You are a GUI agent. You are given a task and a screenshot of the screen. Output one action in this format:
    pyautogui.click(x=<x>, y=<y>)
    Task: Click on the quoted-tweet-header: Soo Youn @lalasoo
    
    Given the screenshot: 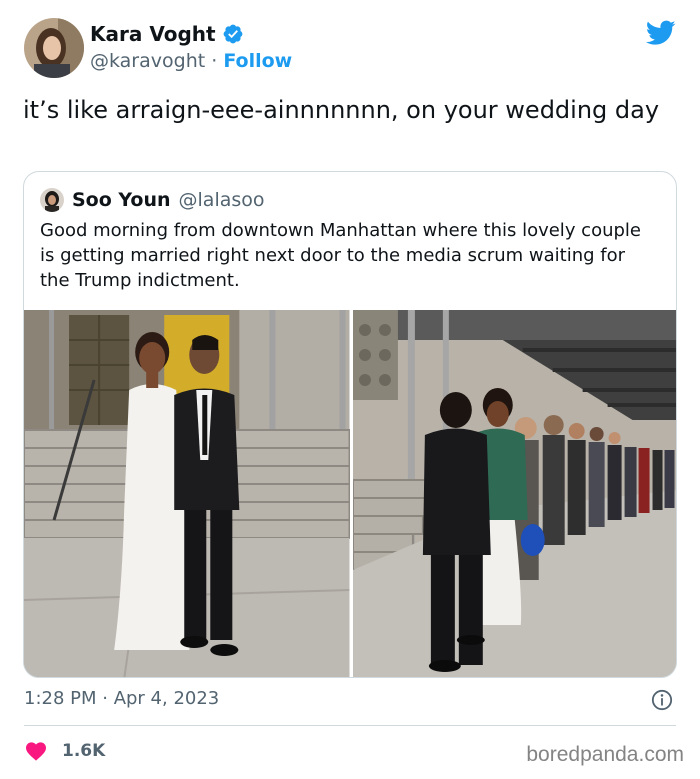 What is the action you would take?
    pyautogui.click(x=152, y=200)
    